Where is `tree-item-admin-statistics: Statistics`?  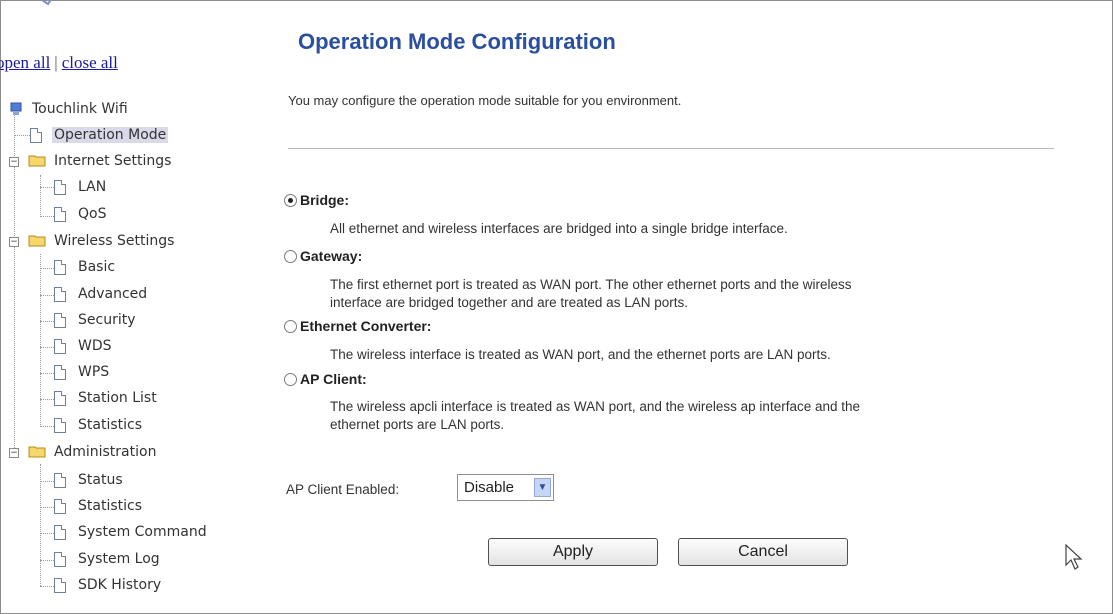 tree-item-admin-statistics: Statistics is located at coordinates (99, 506).